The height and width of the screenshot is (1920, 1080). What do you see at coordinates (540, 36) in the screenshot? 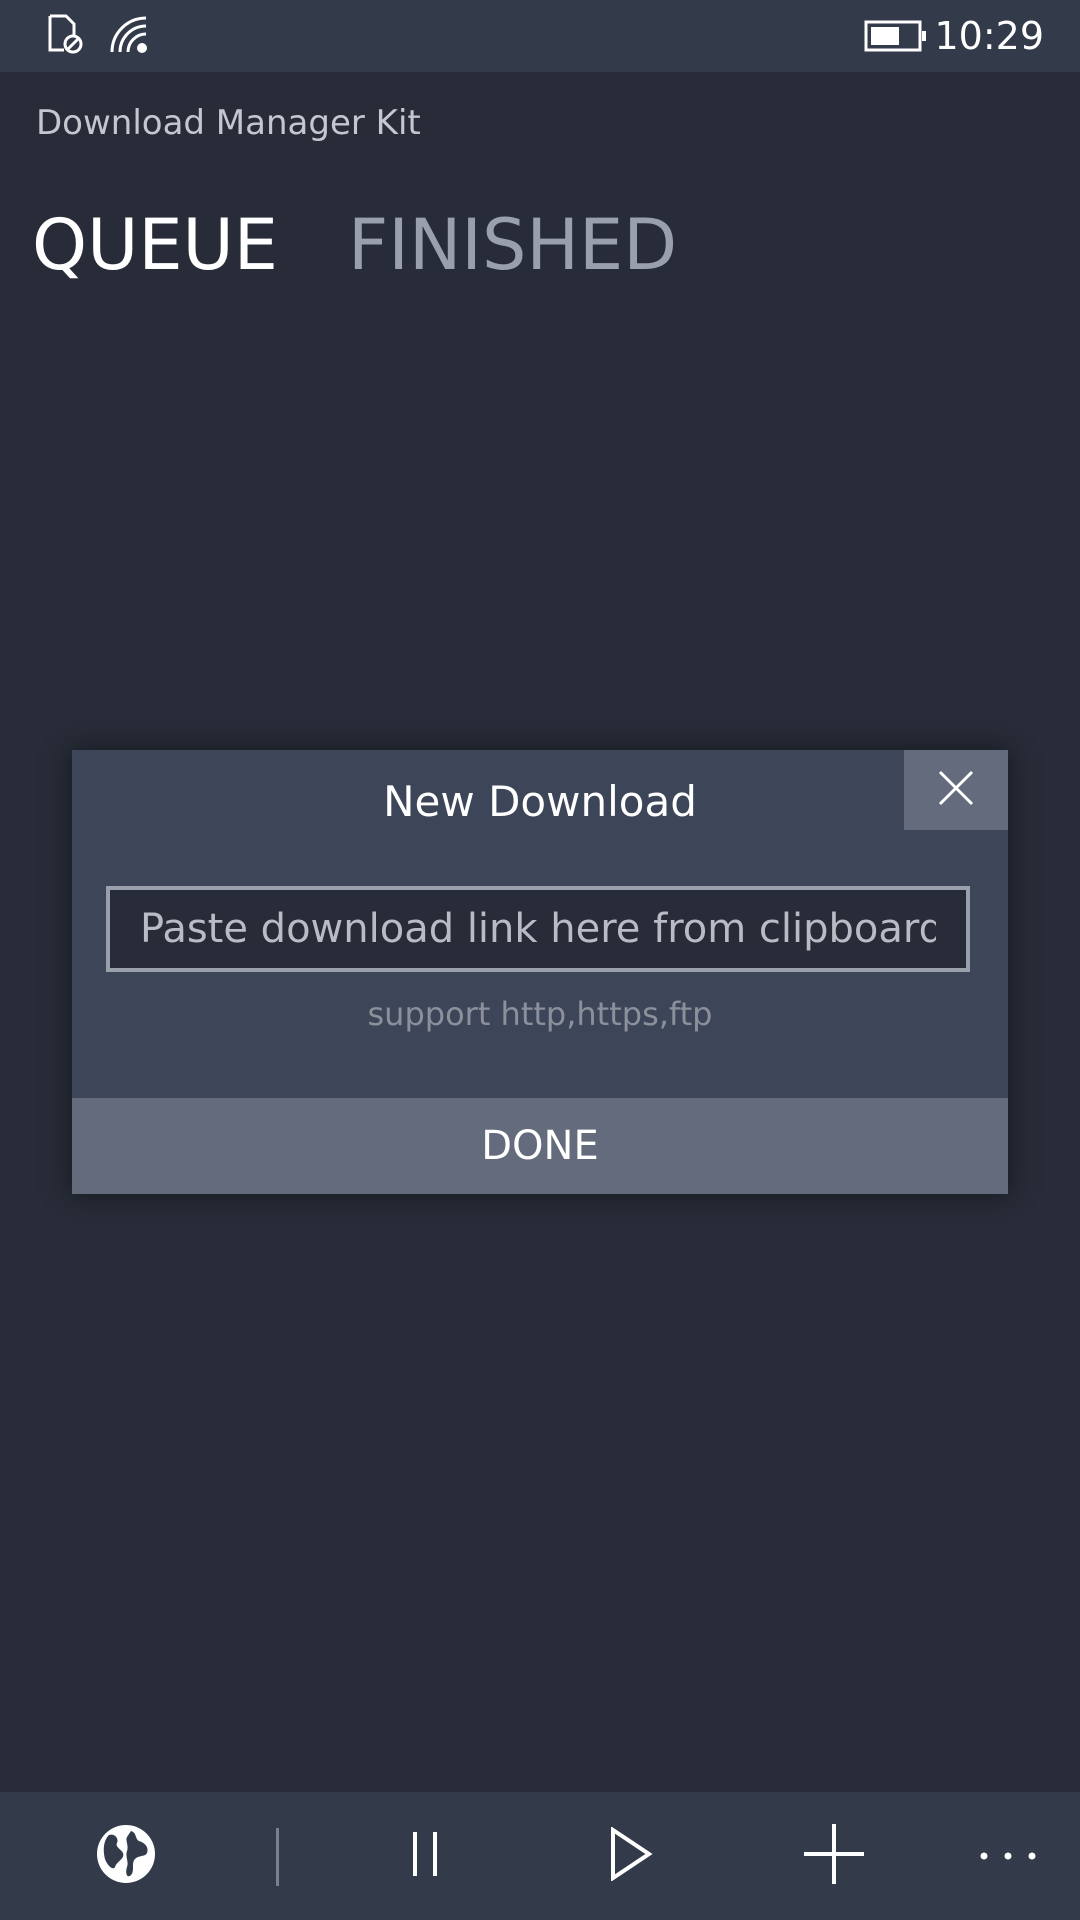
I see `status-bar: 10:29` at bounding box center [540, 36].